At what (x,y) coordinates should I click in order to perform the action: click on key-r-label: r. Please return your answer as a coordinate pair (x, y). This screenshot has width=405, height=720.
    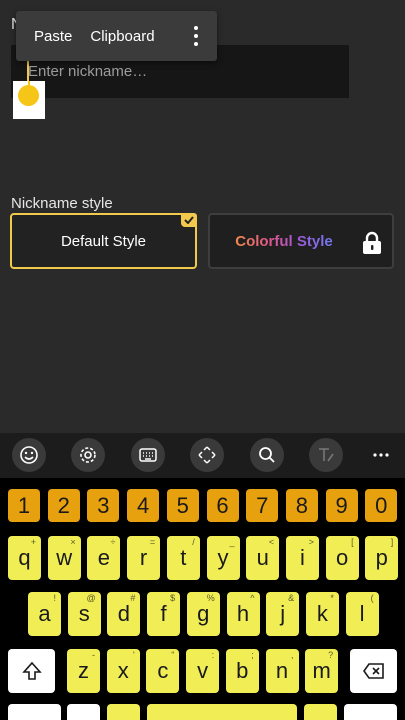
    Looking at the image, I should click on (143, 557).